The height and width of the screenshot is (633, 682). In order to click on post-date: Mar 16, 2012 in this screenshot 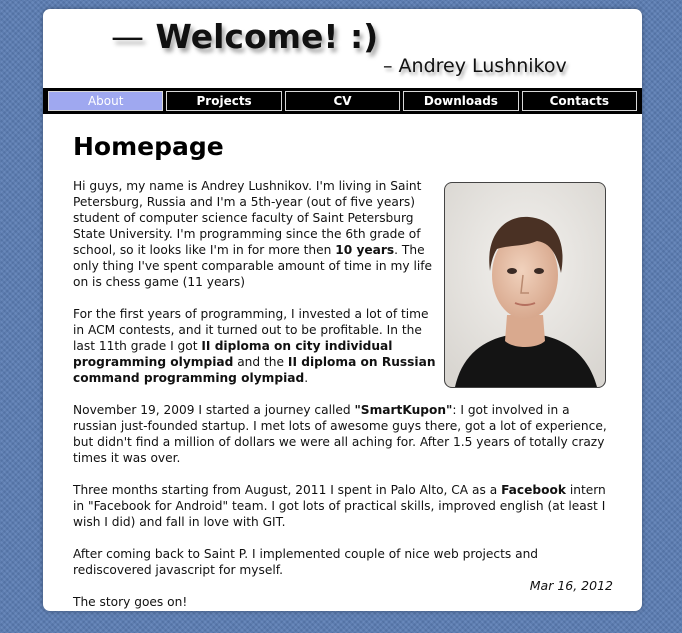, I will do `click(571, 585)`.